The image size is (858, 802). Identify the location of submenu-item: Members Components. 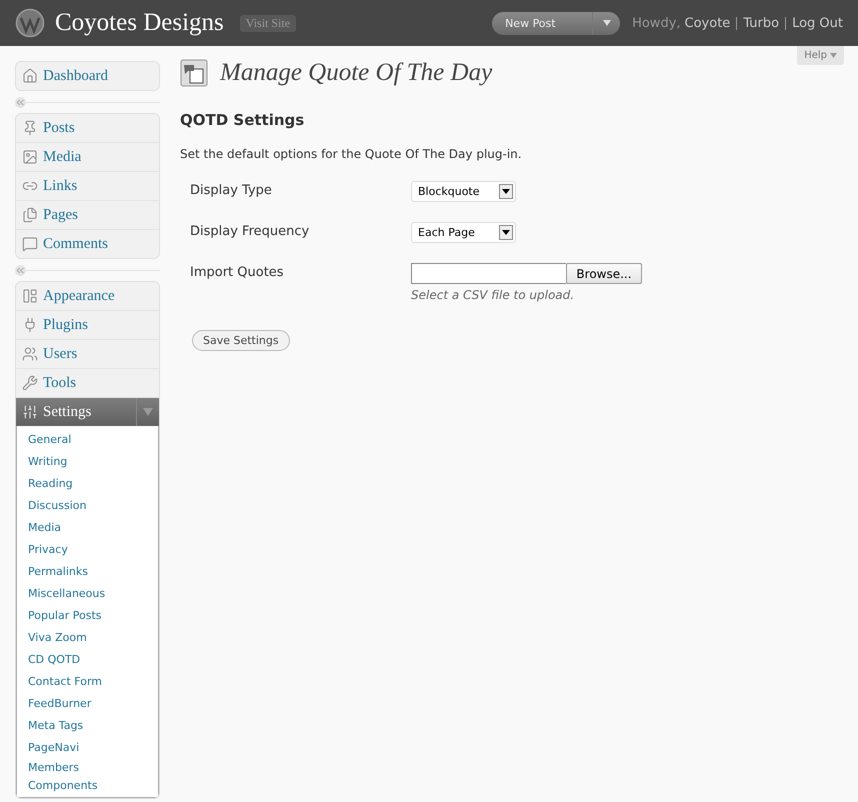
(67, 777).